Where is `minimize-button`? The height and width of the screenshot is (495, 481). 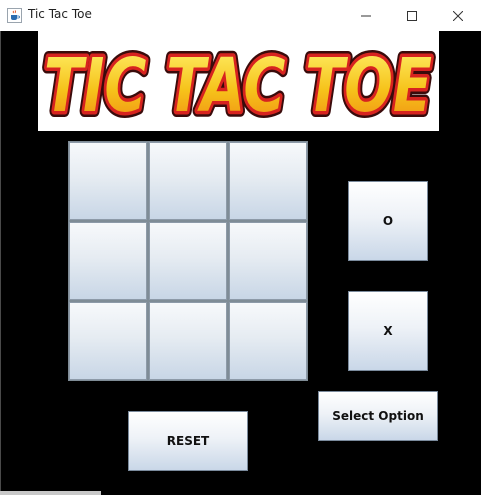
minimize-button is located at coordinates (366, 15).